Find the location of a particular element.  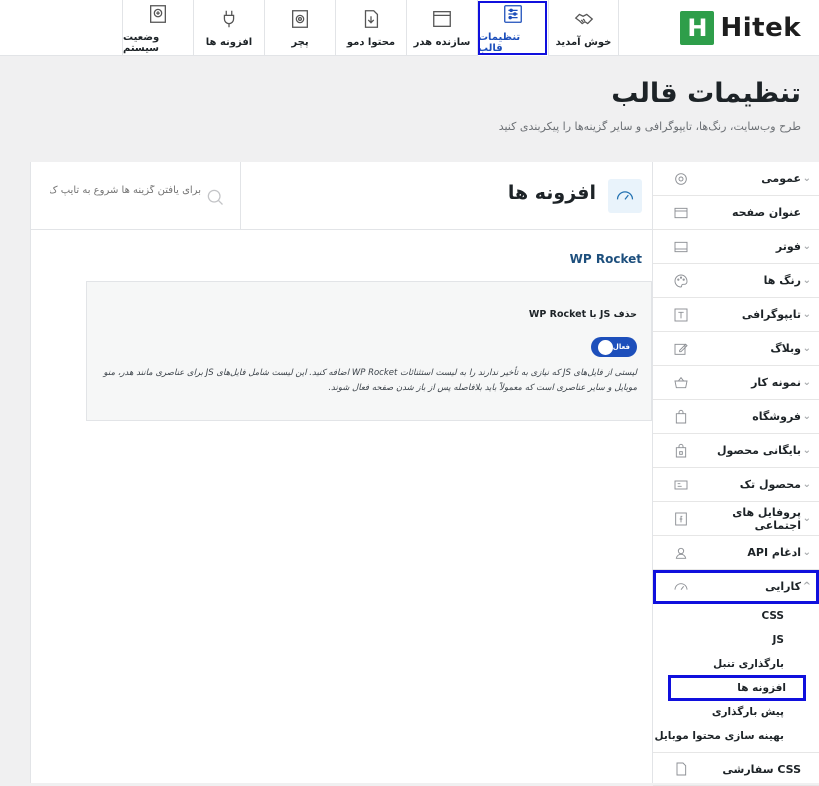

basket-icon is located at coordinates (681, 383).